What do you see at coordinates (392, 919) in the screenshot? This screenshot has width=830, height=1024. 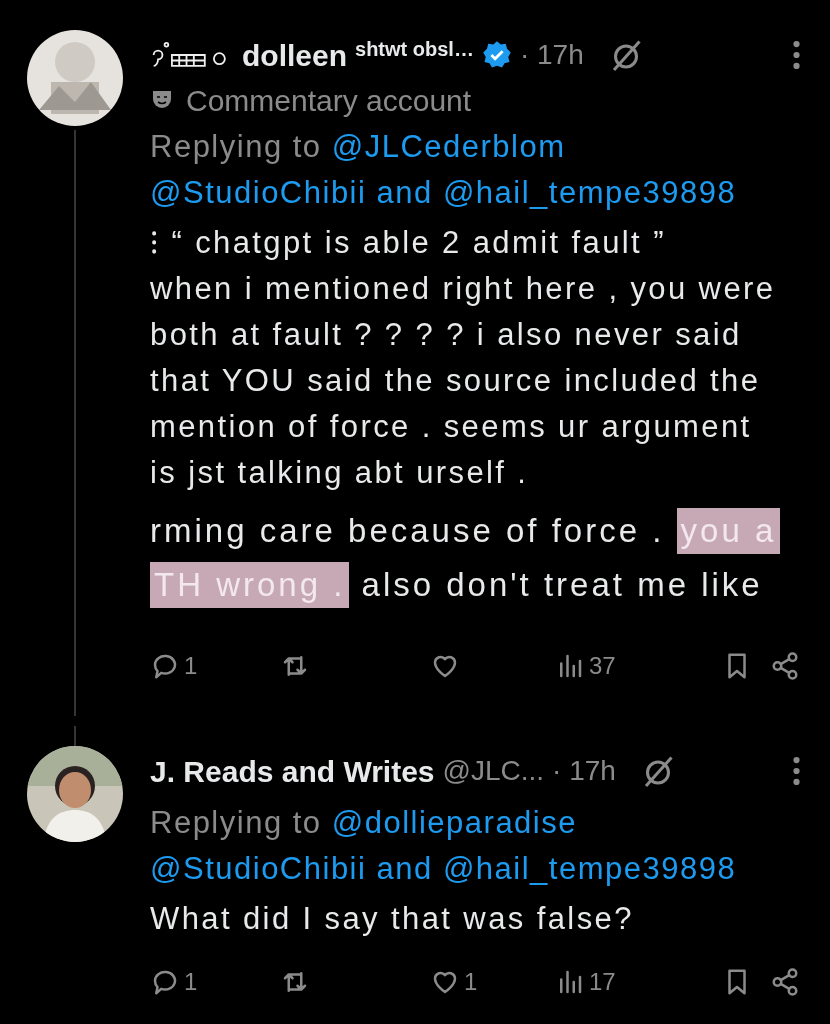 I see `tweet-text: What did I say that was false?` at bounding box center [392, 919].